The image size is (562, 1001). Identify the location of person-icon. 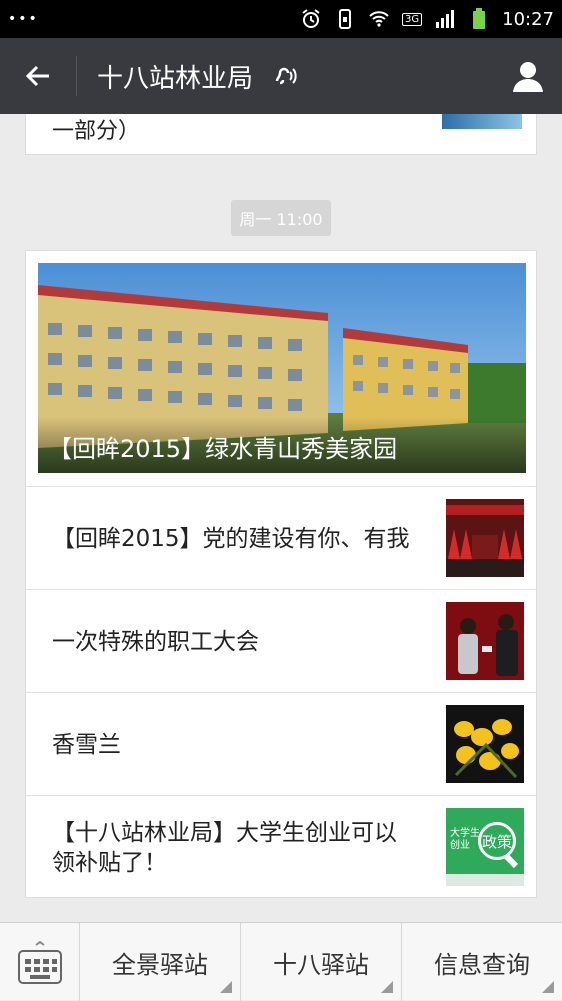
(528, 77).